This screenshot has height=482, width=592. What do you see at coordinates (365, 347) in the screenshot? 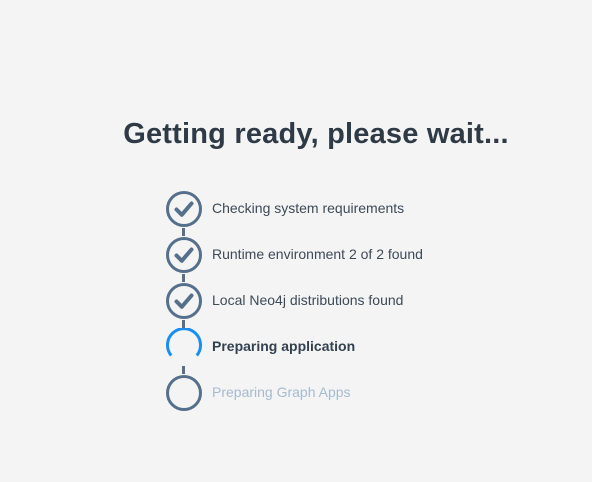
I see `step-preparing-application: Preparing application` at bounding box center [365, 347].